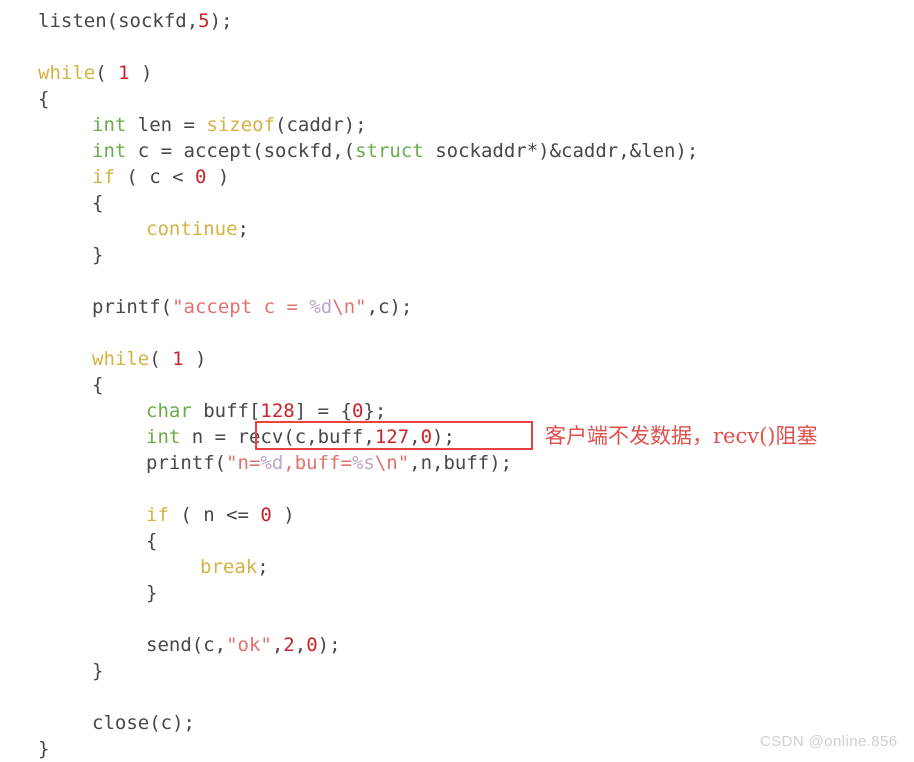 This screenshot has height=762, width=914. What do you see at coordinates (78, 541) in the screenshot?
I see `line-brace-open-if2: {` at bounding box center [78, 541].